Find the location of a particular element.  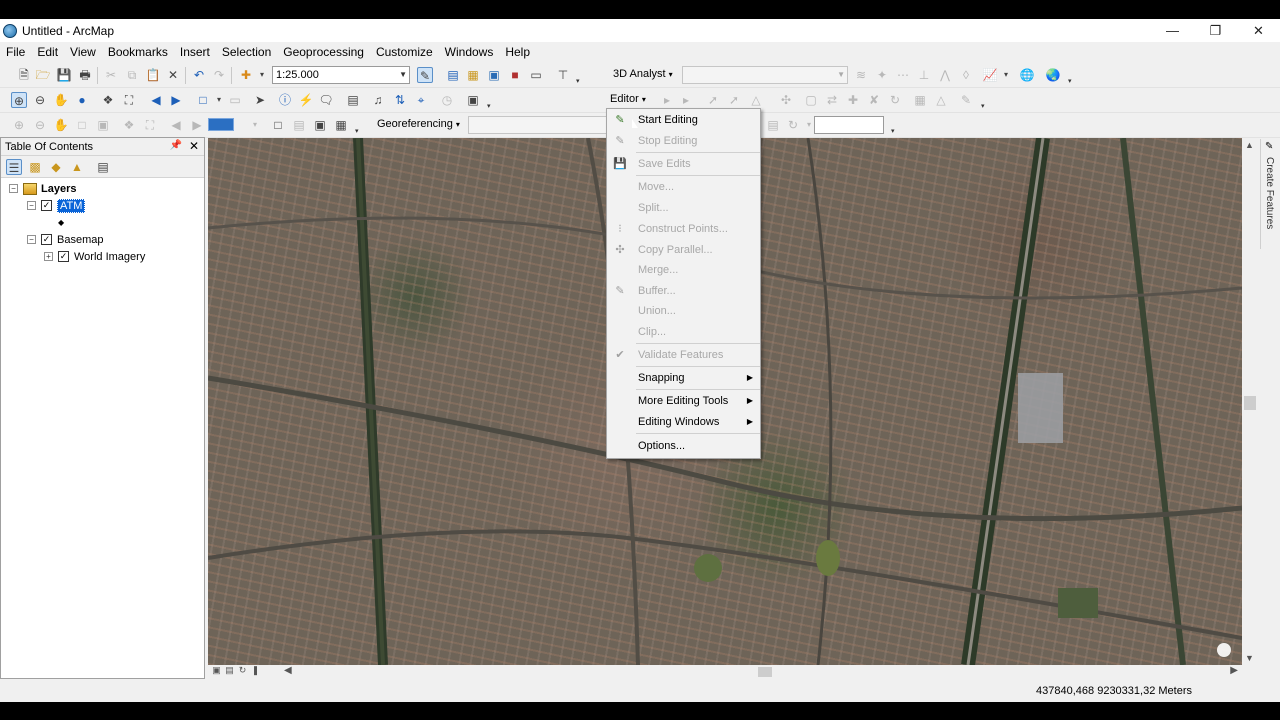

arctoolbox-icon: ■ is located at coordinates (515, 75).